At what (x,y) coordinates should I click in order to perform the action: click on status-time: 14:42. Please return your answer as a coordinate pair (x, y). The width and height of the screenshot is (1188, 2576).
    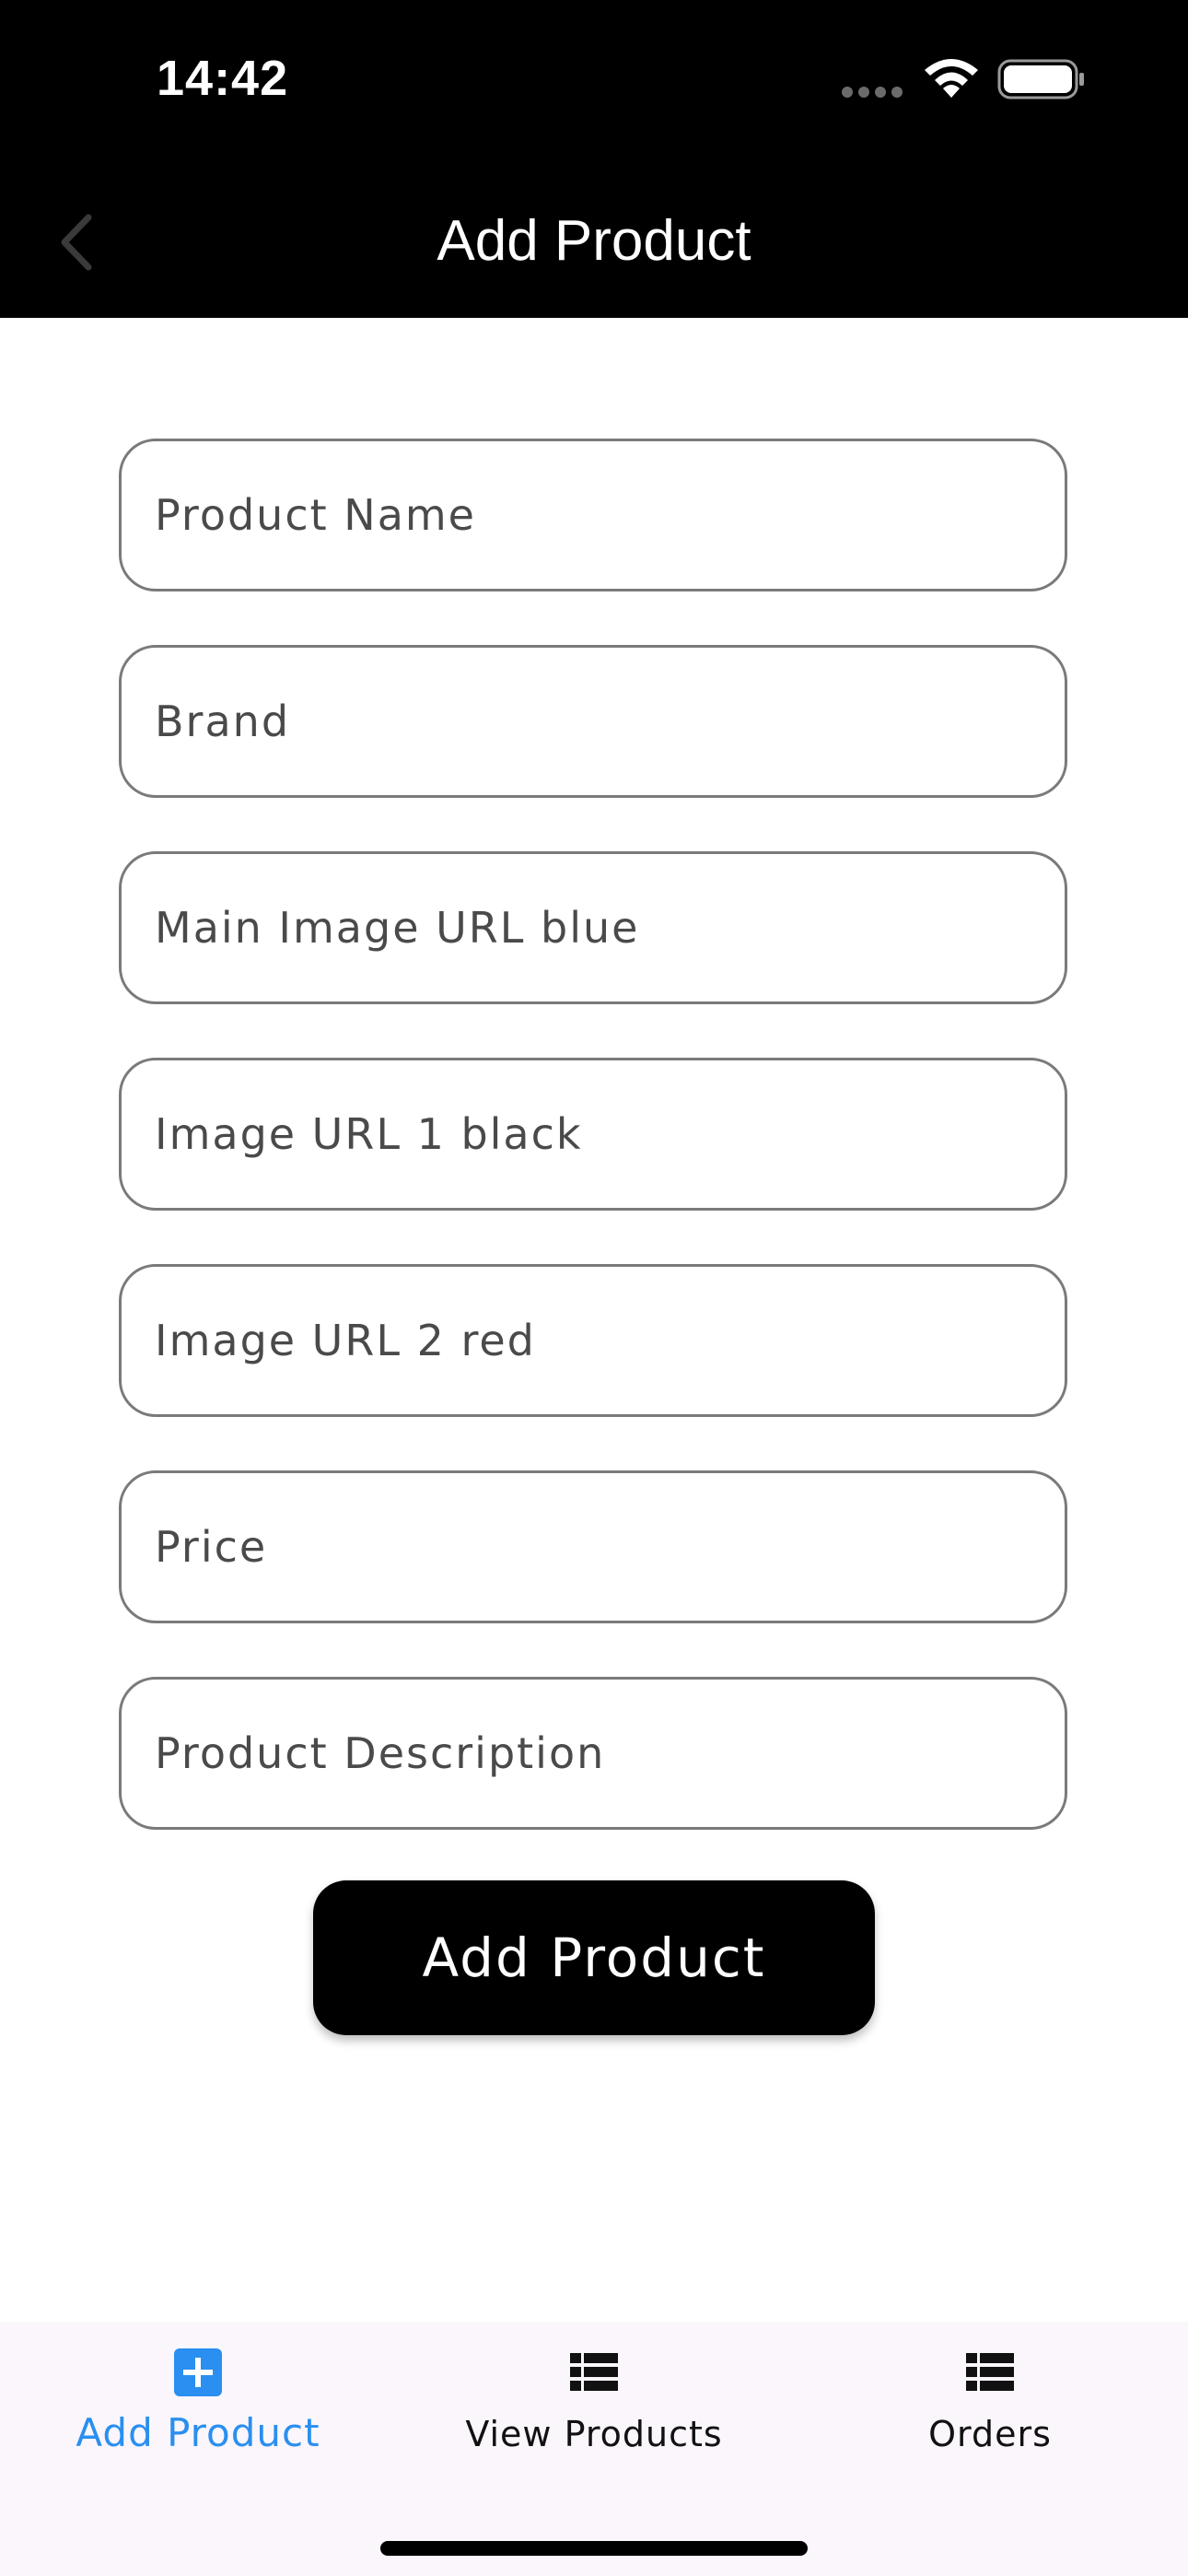
    Looking at the image, I should click on (223, 78).